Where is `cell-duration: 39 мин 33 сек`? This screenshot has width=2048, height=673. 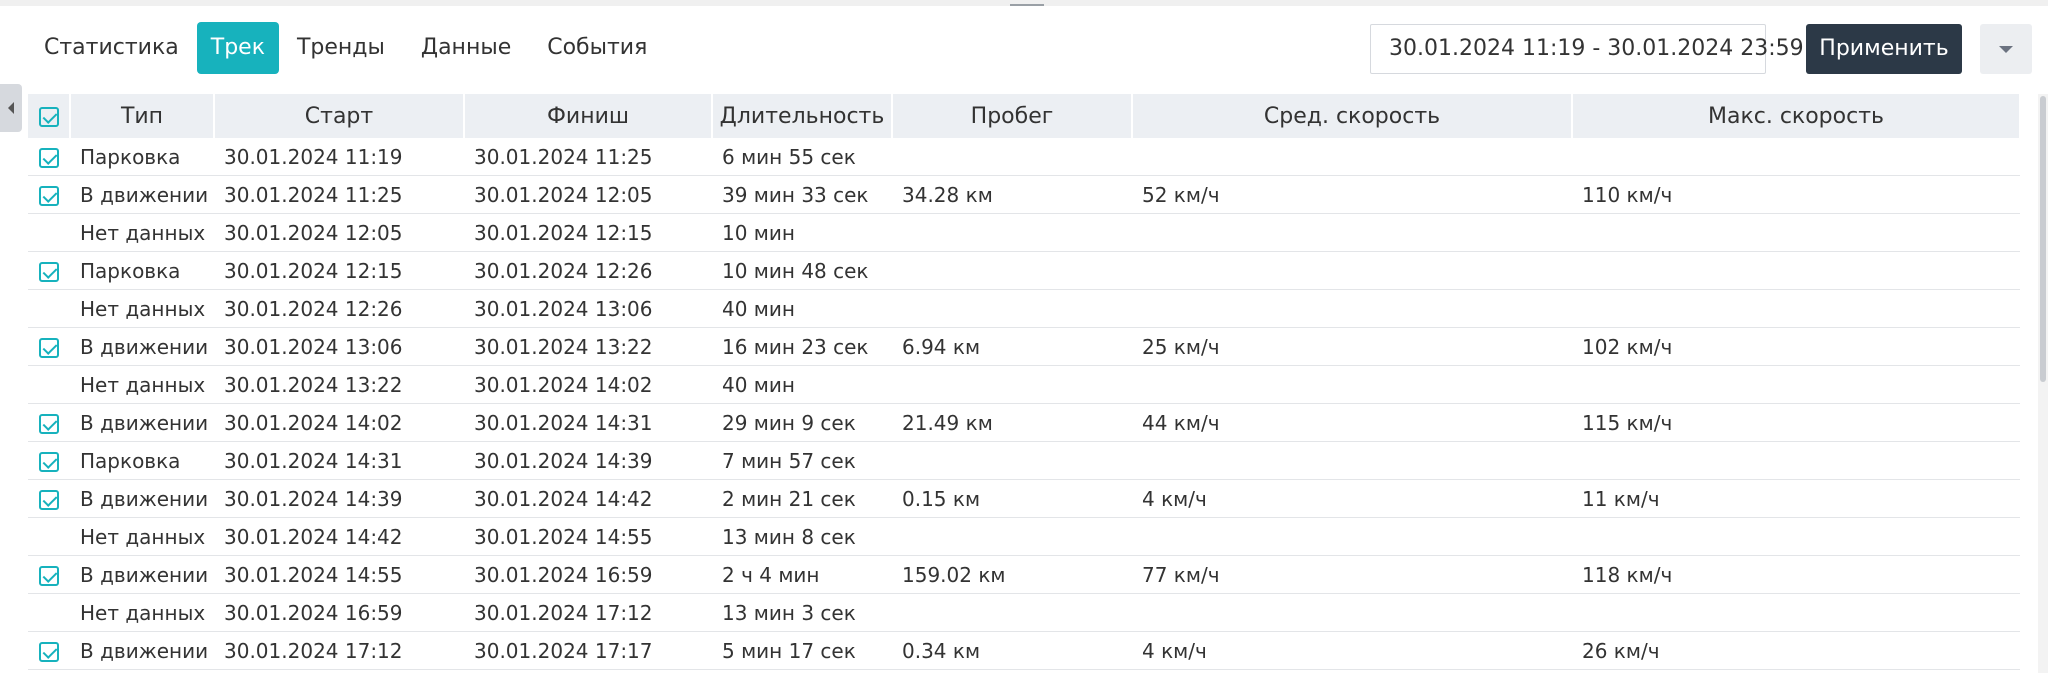 cell-duration: 39 мин 33 сек is located at coordinates (802, 194).